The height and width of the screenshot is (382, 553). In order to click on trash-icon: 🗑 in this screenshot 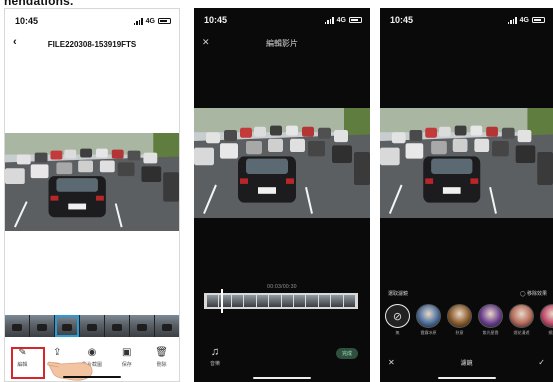, I will do `click(161, 352)`.